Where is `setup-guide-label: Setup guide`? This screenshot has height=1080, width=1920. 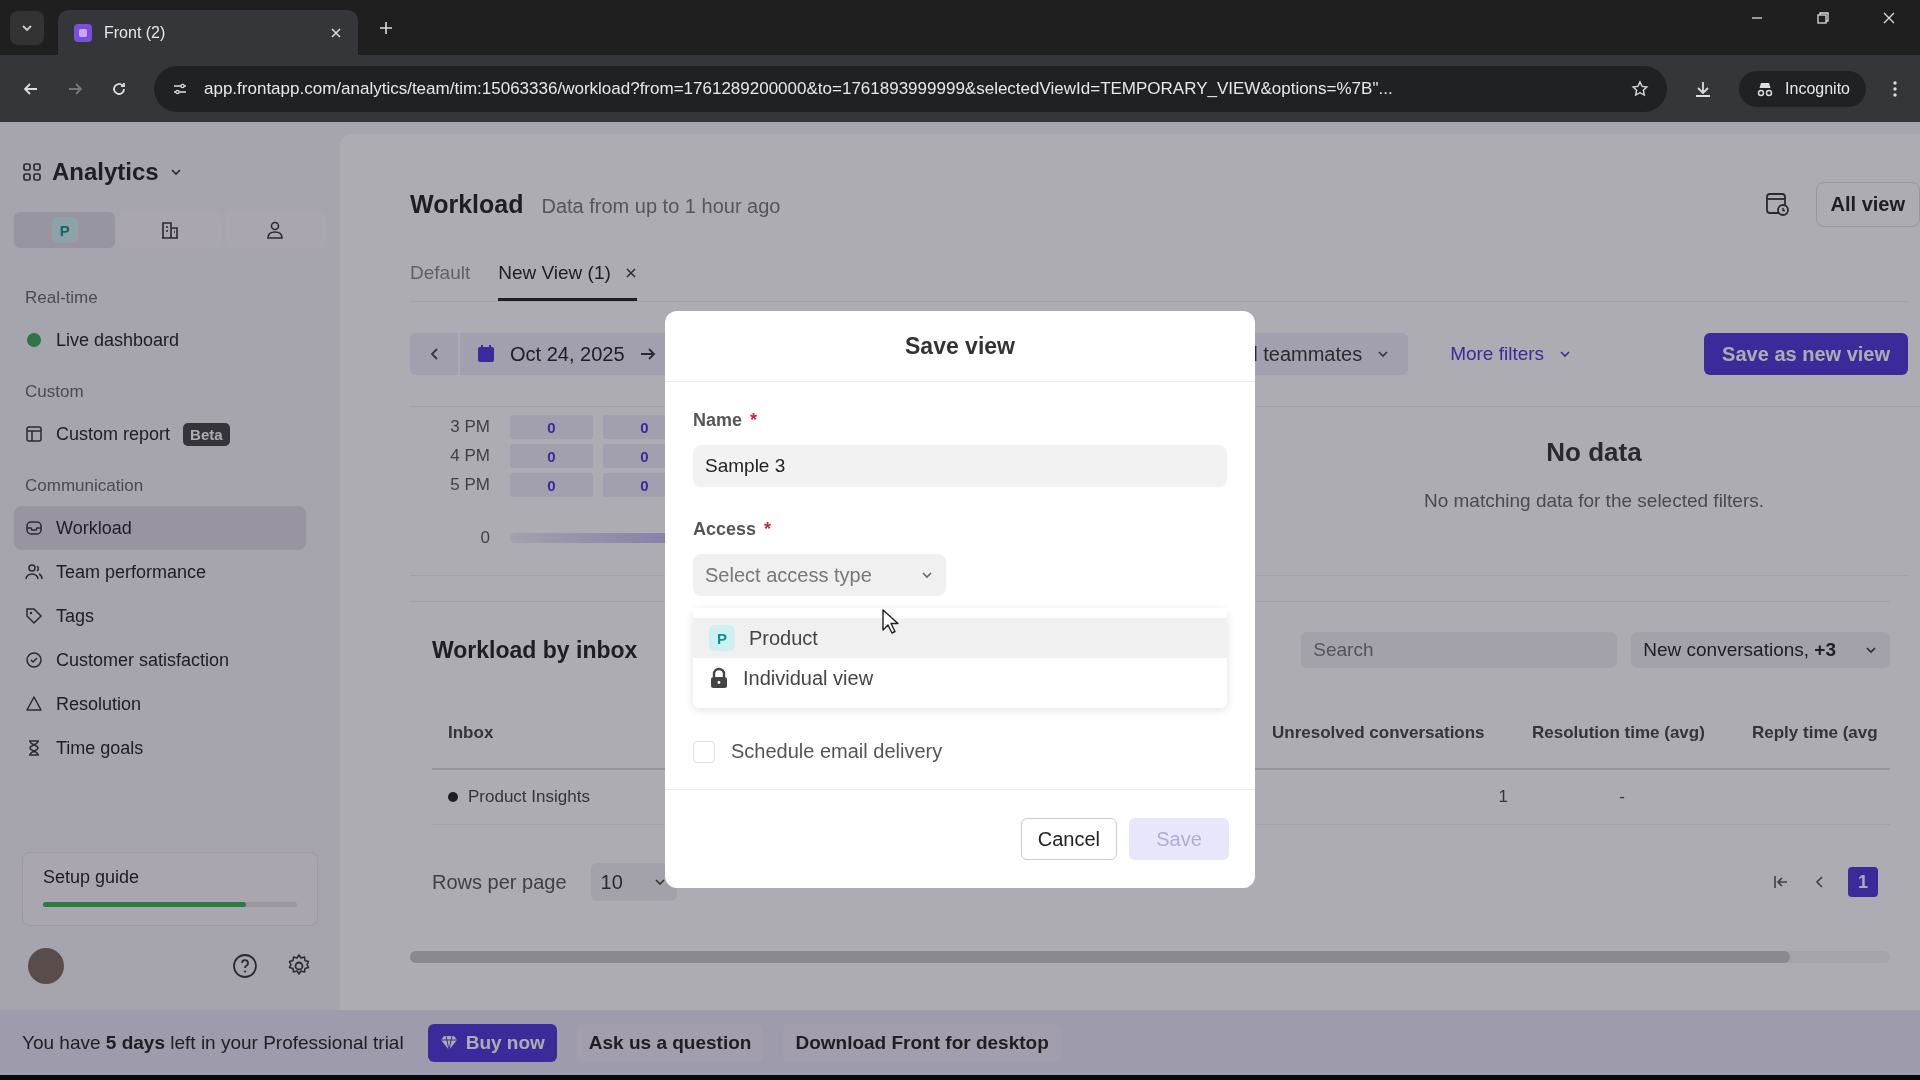 setup-guide-label: Setup guide is located at coordinates (92, 877).